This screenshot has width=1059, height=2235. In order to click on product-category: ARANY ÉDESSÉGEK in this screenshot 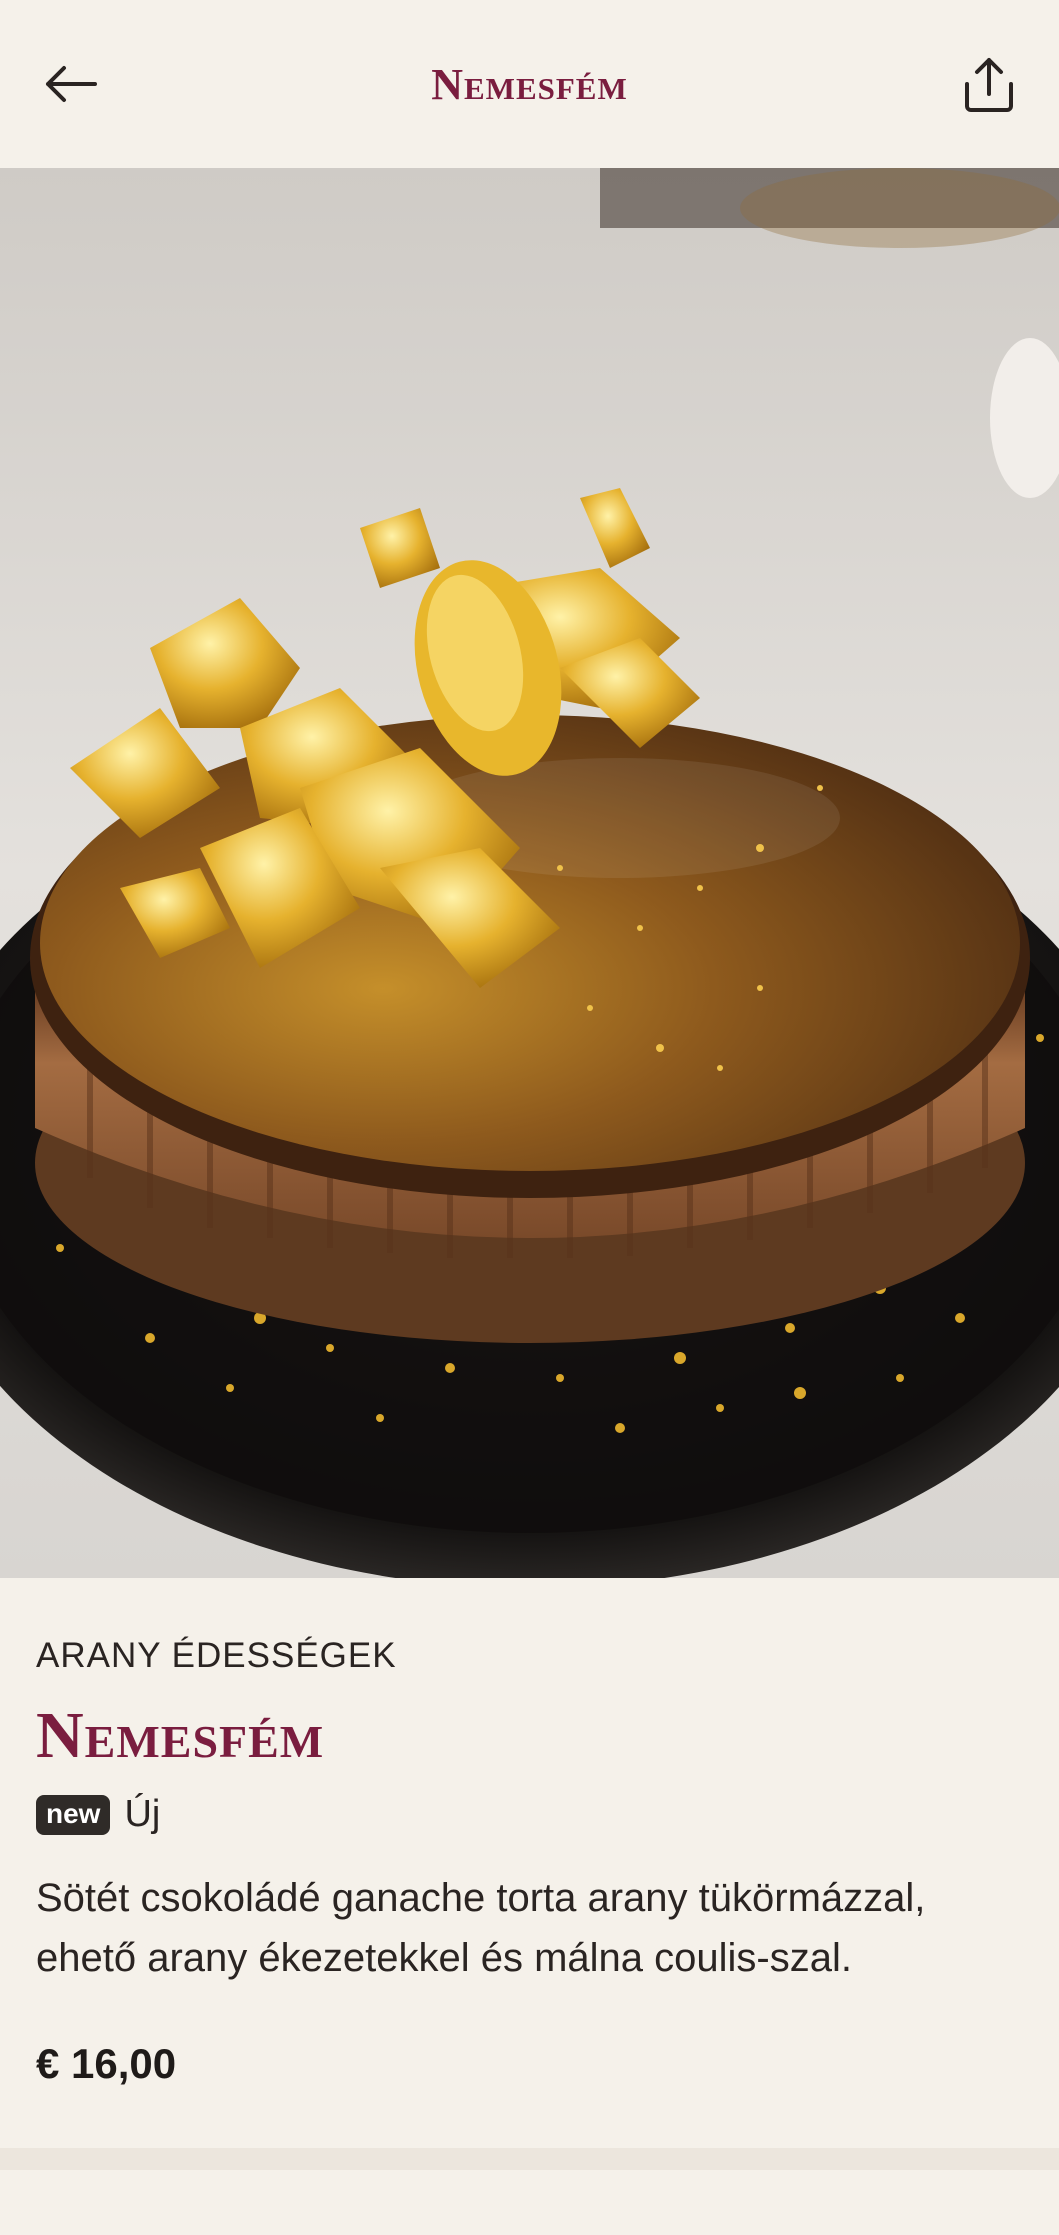, I will do `click(216, 1655)`.